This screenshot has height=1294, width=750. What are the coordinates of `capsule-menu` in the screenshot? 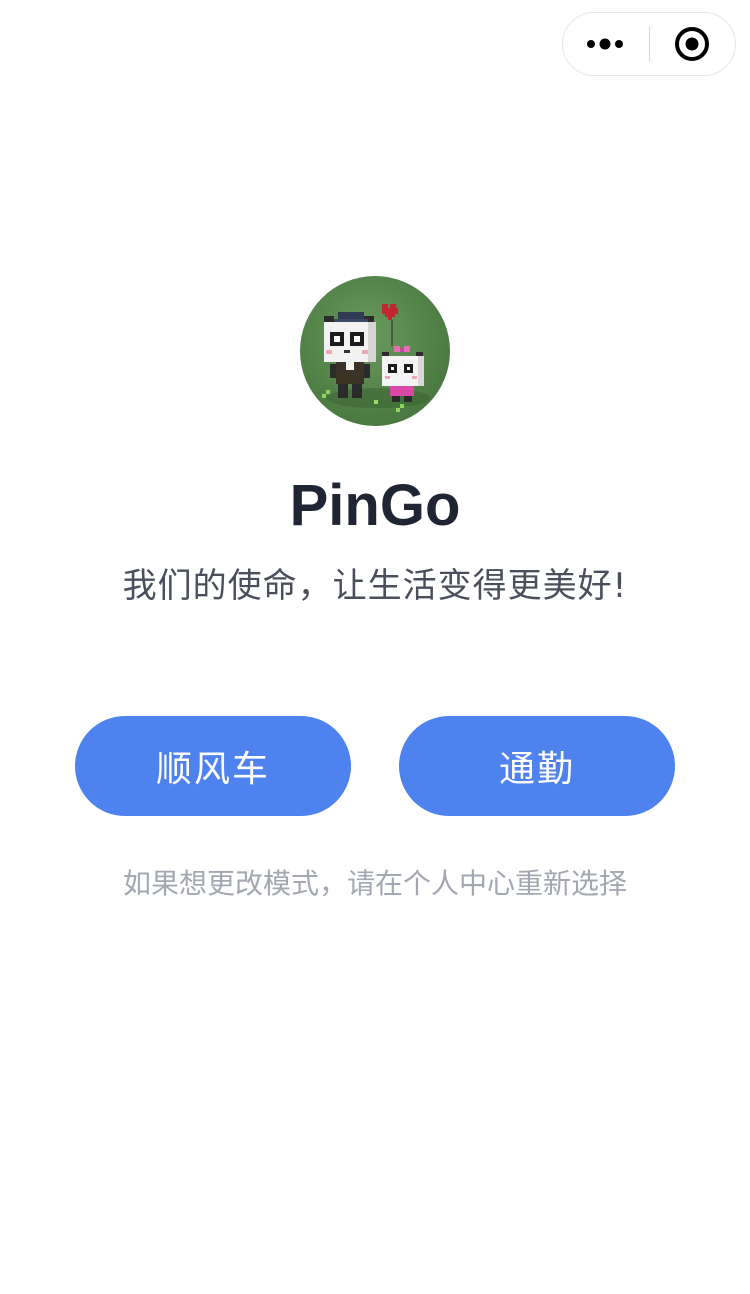 It's located at (649, 44).